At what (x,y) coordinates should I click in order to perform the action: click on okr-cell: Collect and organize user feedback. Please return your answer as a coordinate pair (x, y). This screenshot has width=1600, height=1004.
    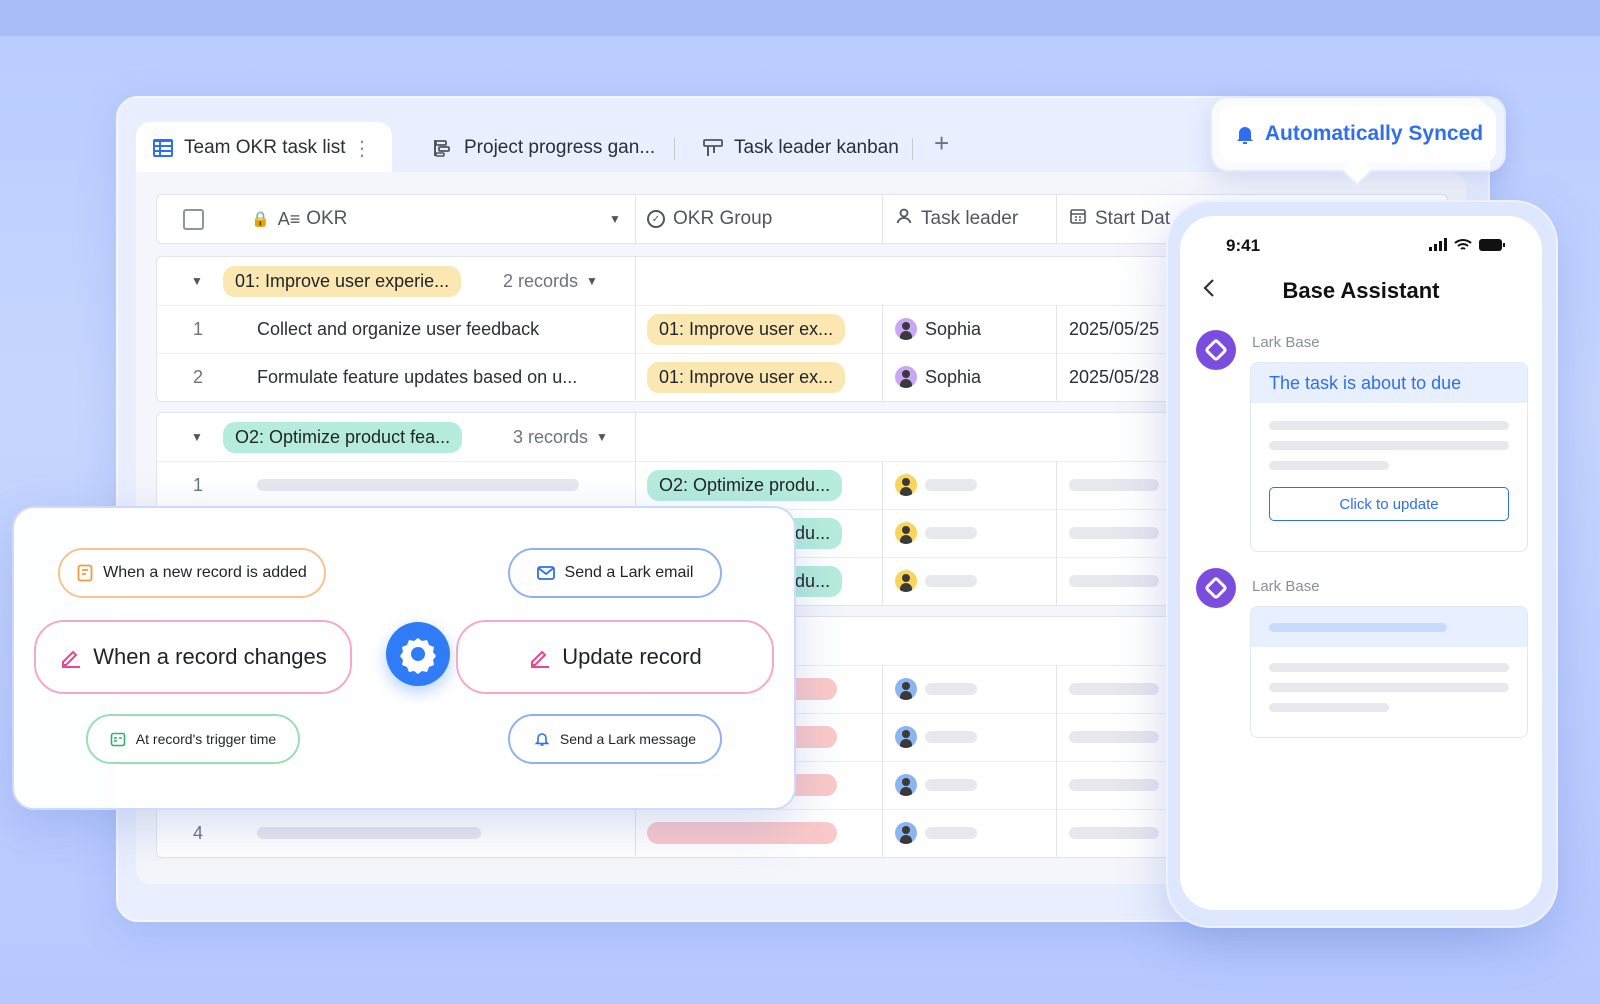
    Looking at the image, I should click on (398, 329).